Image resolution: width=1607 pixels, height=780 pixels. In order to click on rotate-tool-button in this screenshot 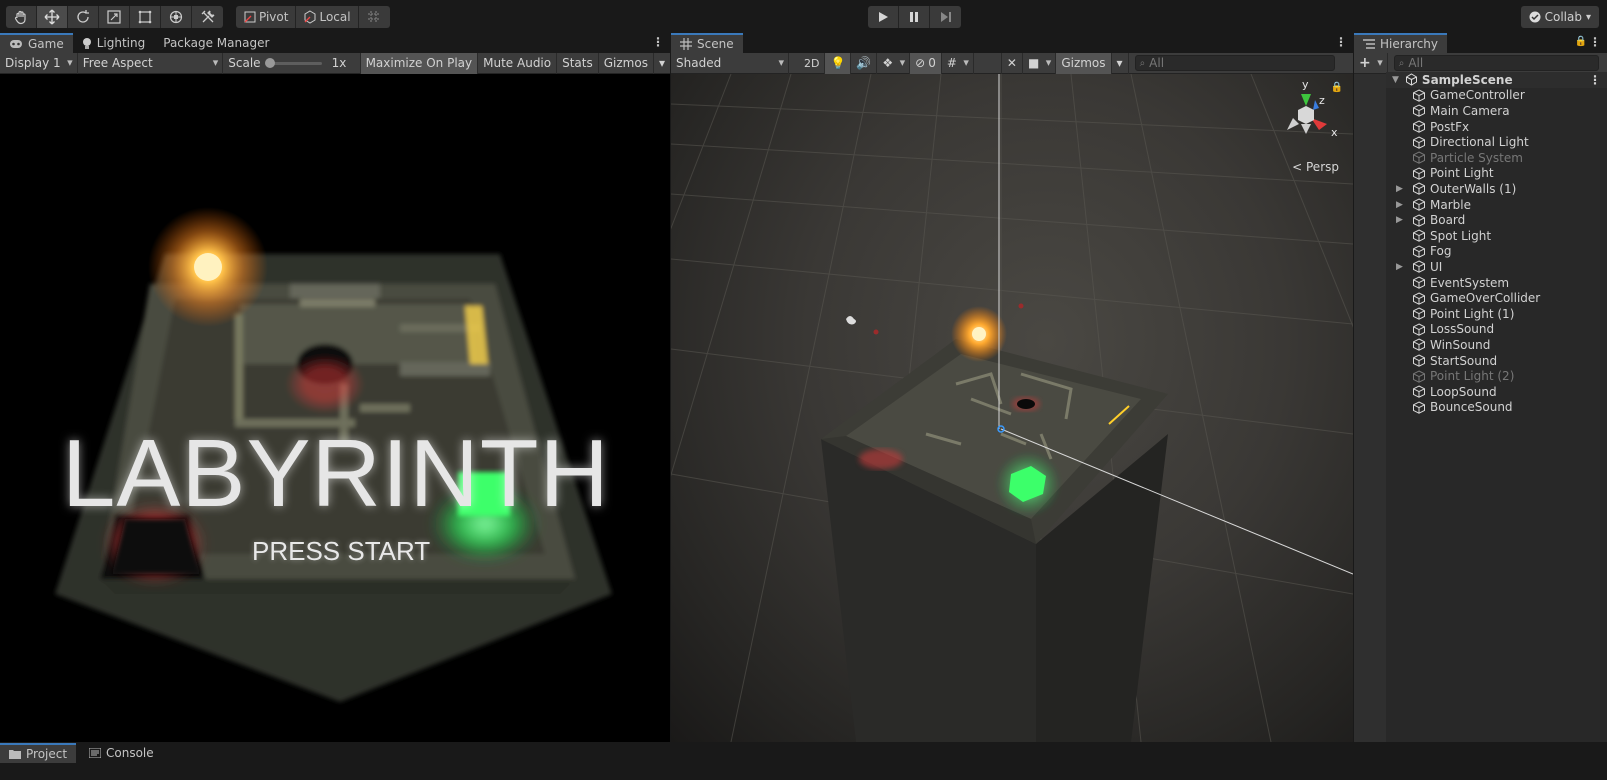, I will do `click(83, 17)`.